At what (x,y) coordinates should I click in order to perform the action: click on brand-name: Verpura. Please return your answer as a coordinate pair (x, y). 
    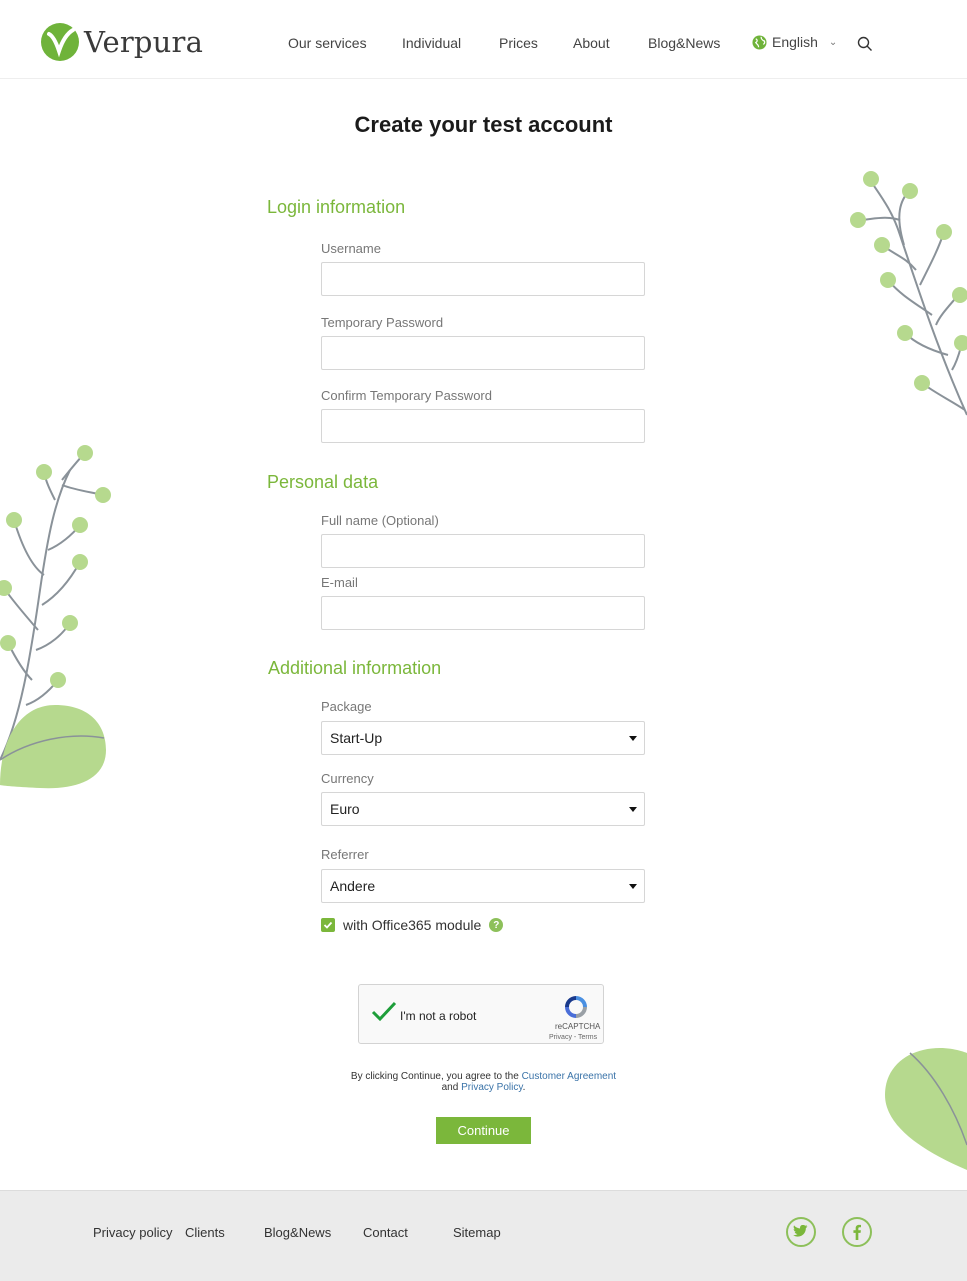
    Looking at the image, I should click on (144, 42).